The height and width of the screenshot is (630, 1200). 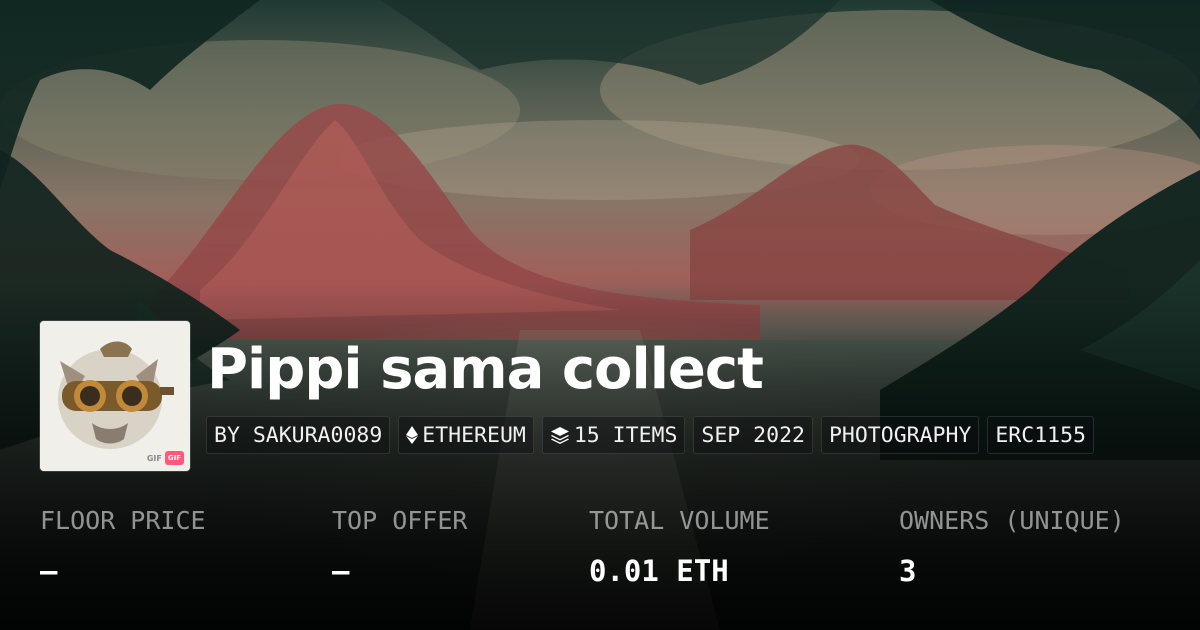 What do you see at coordinates (560, 435) in the screenshot?
I see `layers-icon` at bounding box center [560, 435].